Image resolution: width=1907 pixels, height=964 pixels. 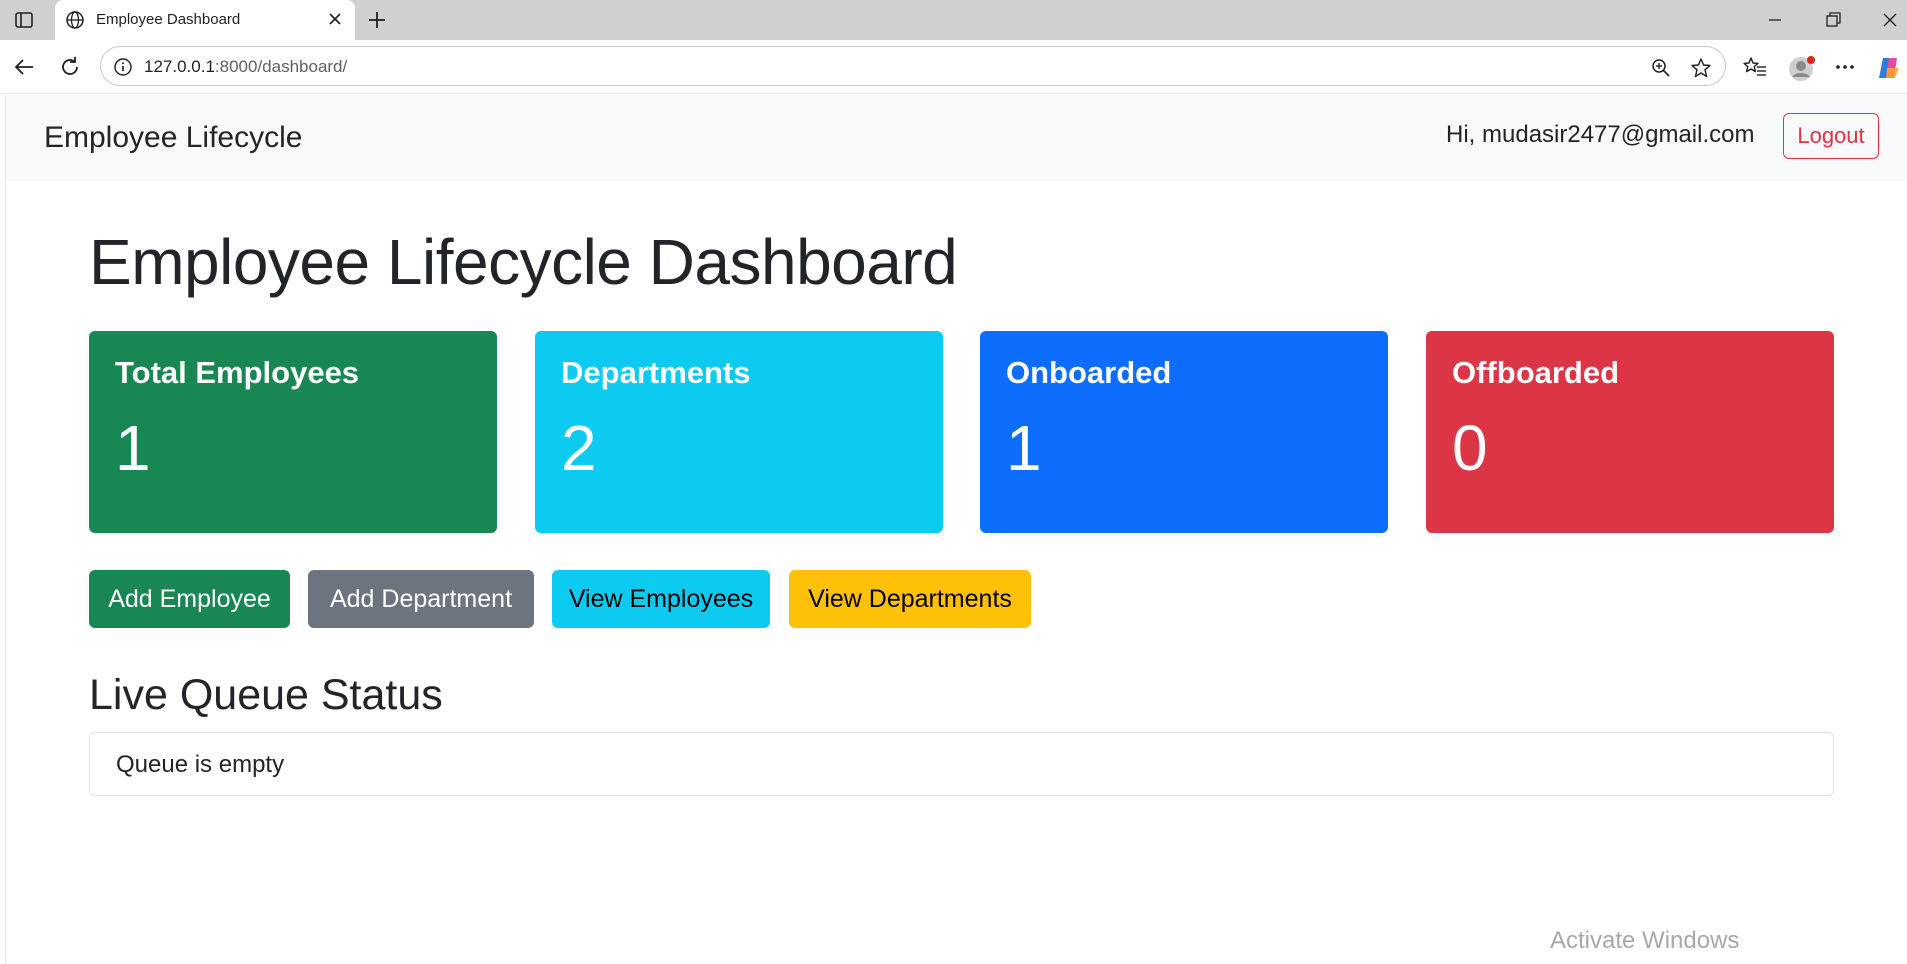 I want to click on stat-label: Departments, so click(x=656, y=372).